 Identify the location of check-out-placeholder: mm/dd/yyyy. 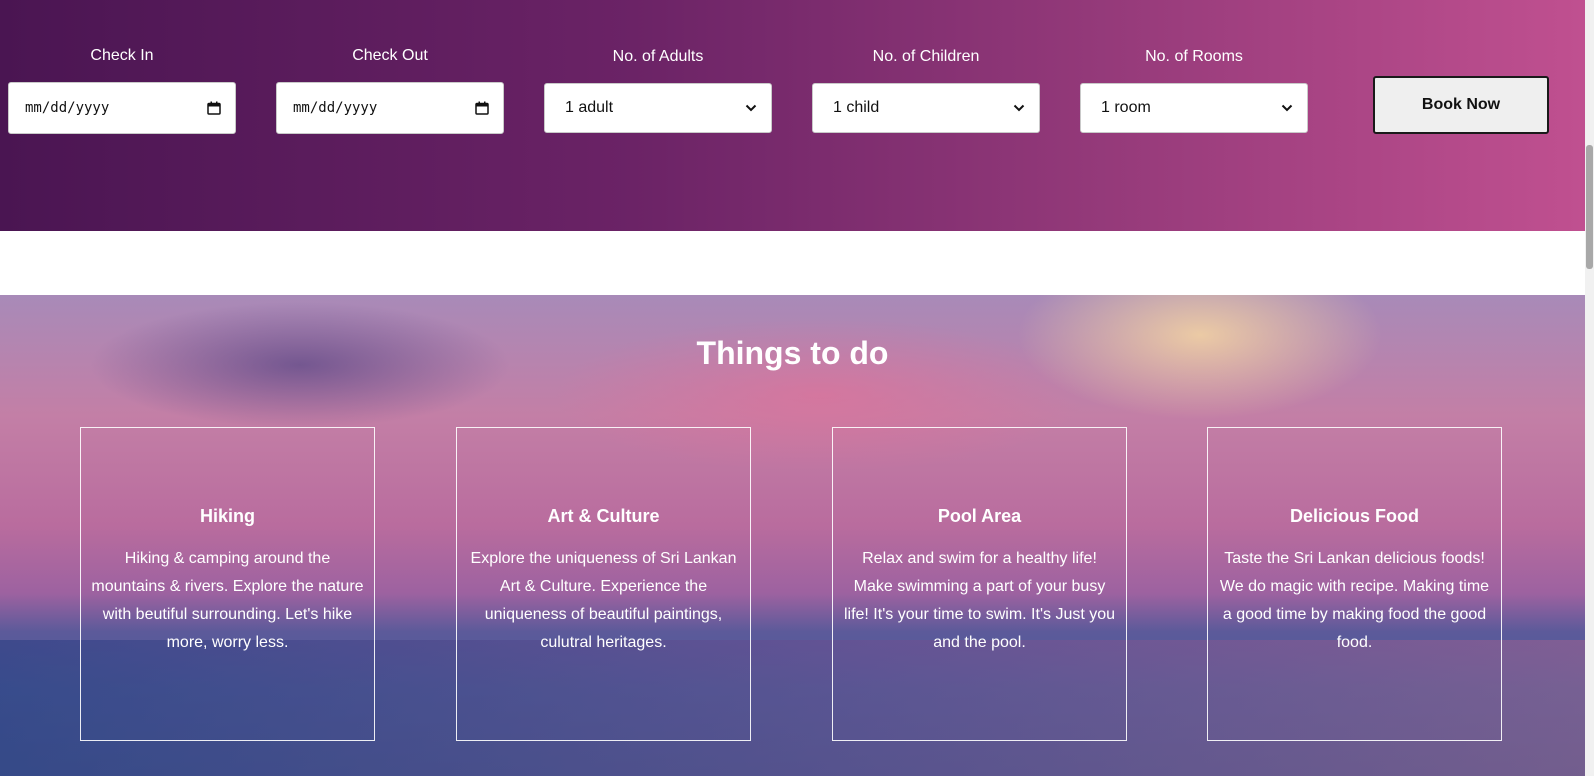
(335, 108).